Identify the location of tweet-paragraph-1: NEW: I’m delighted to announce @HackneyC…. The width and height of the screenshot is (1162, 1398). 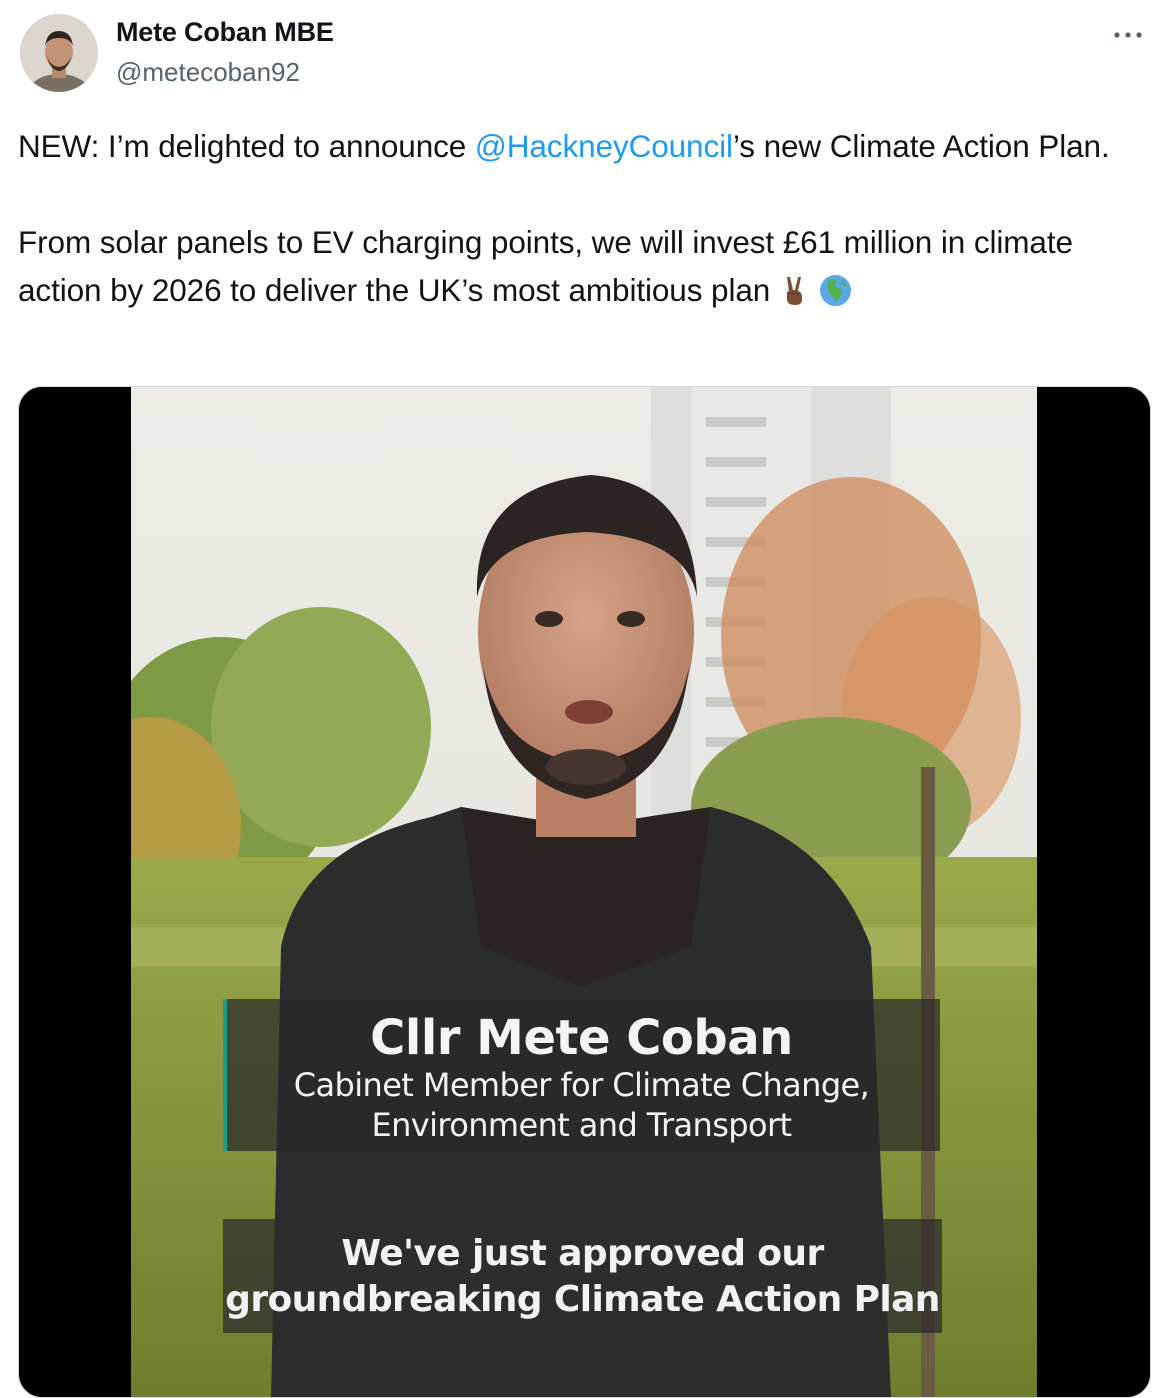
(585, 146).